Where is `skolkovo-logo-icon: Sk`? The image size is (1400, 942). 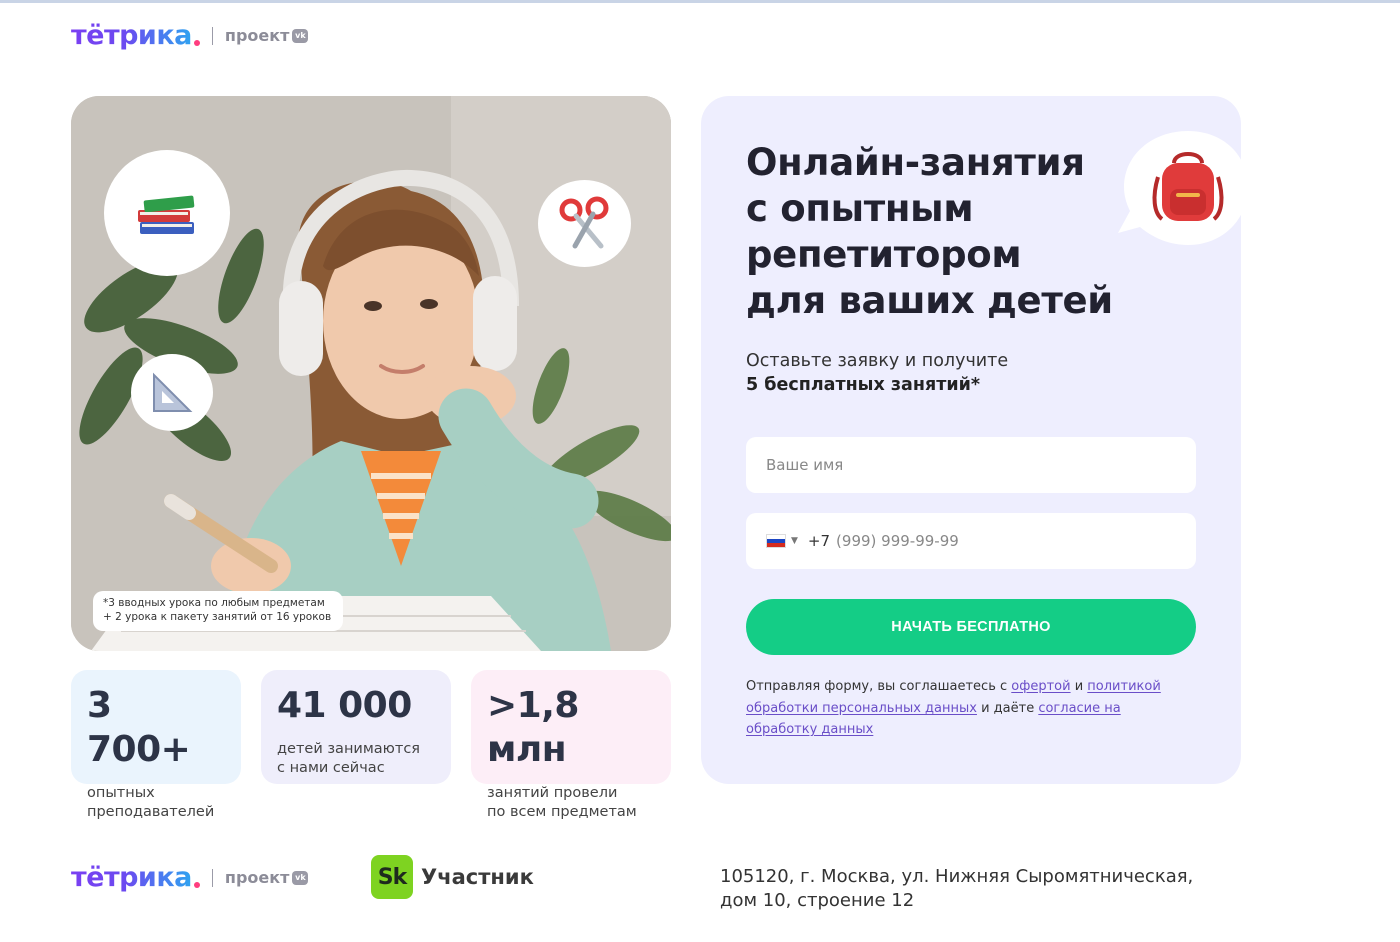
skolkovo-logo-icon: Sk is located at coordinates (392, 877).